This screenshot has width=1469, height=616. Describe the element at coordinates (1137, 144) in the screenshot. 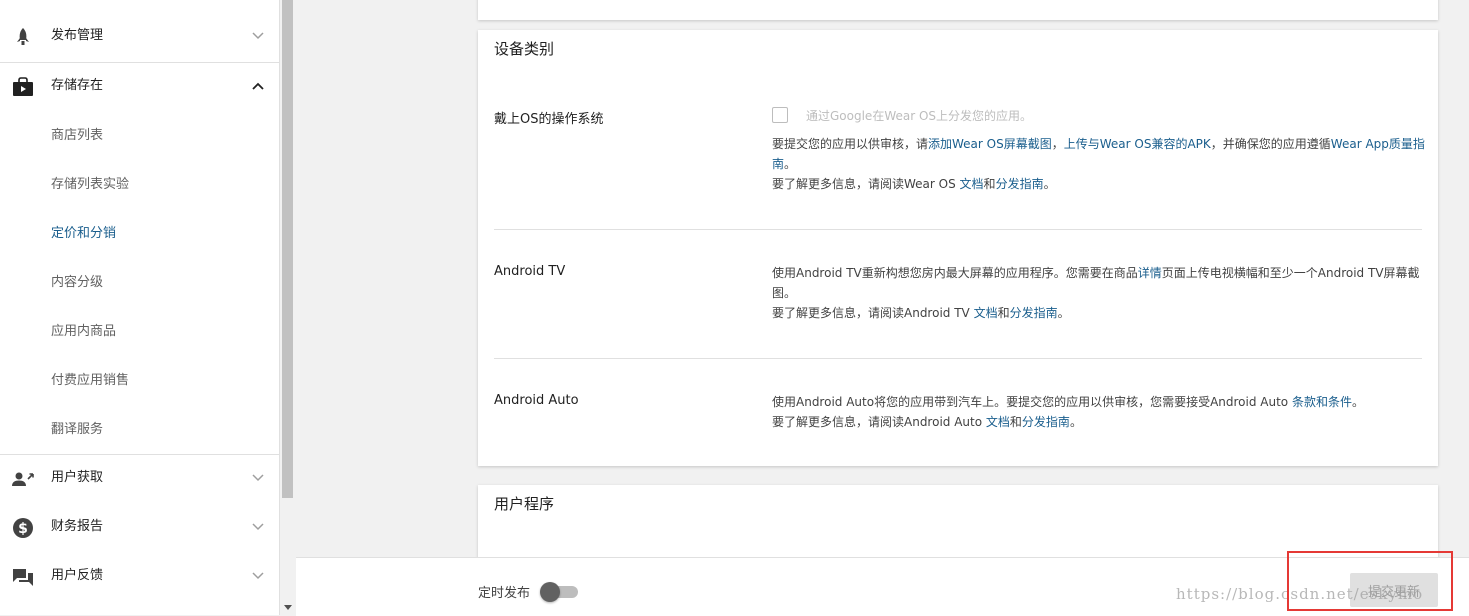

I see `upload-wear-apk-link: 上传与Wear OS兼容的APK` at that location.